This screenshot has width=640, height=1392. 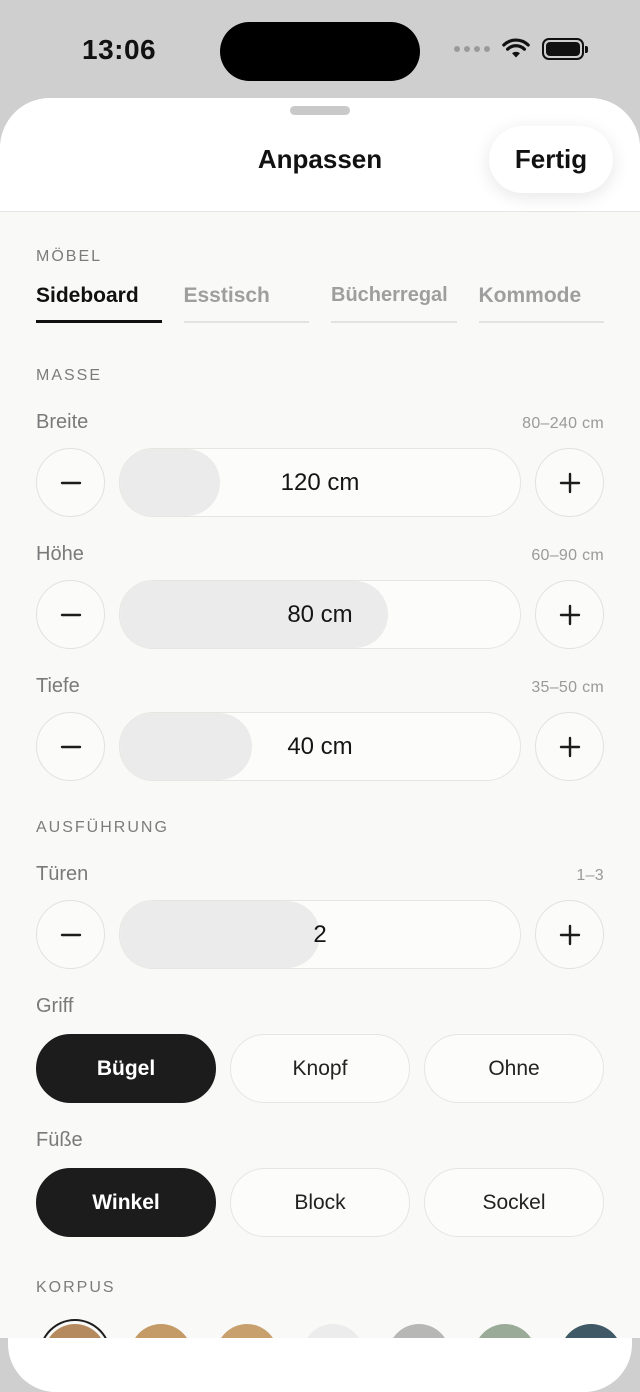 What do you see at coordinates (99, 303) in the screenshot?
I see `tab-sideboard: Sideboard` at bounding box center [99, 303].